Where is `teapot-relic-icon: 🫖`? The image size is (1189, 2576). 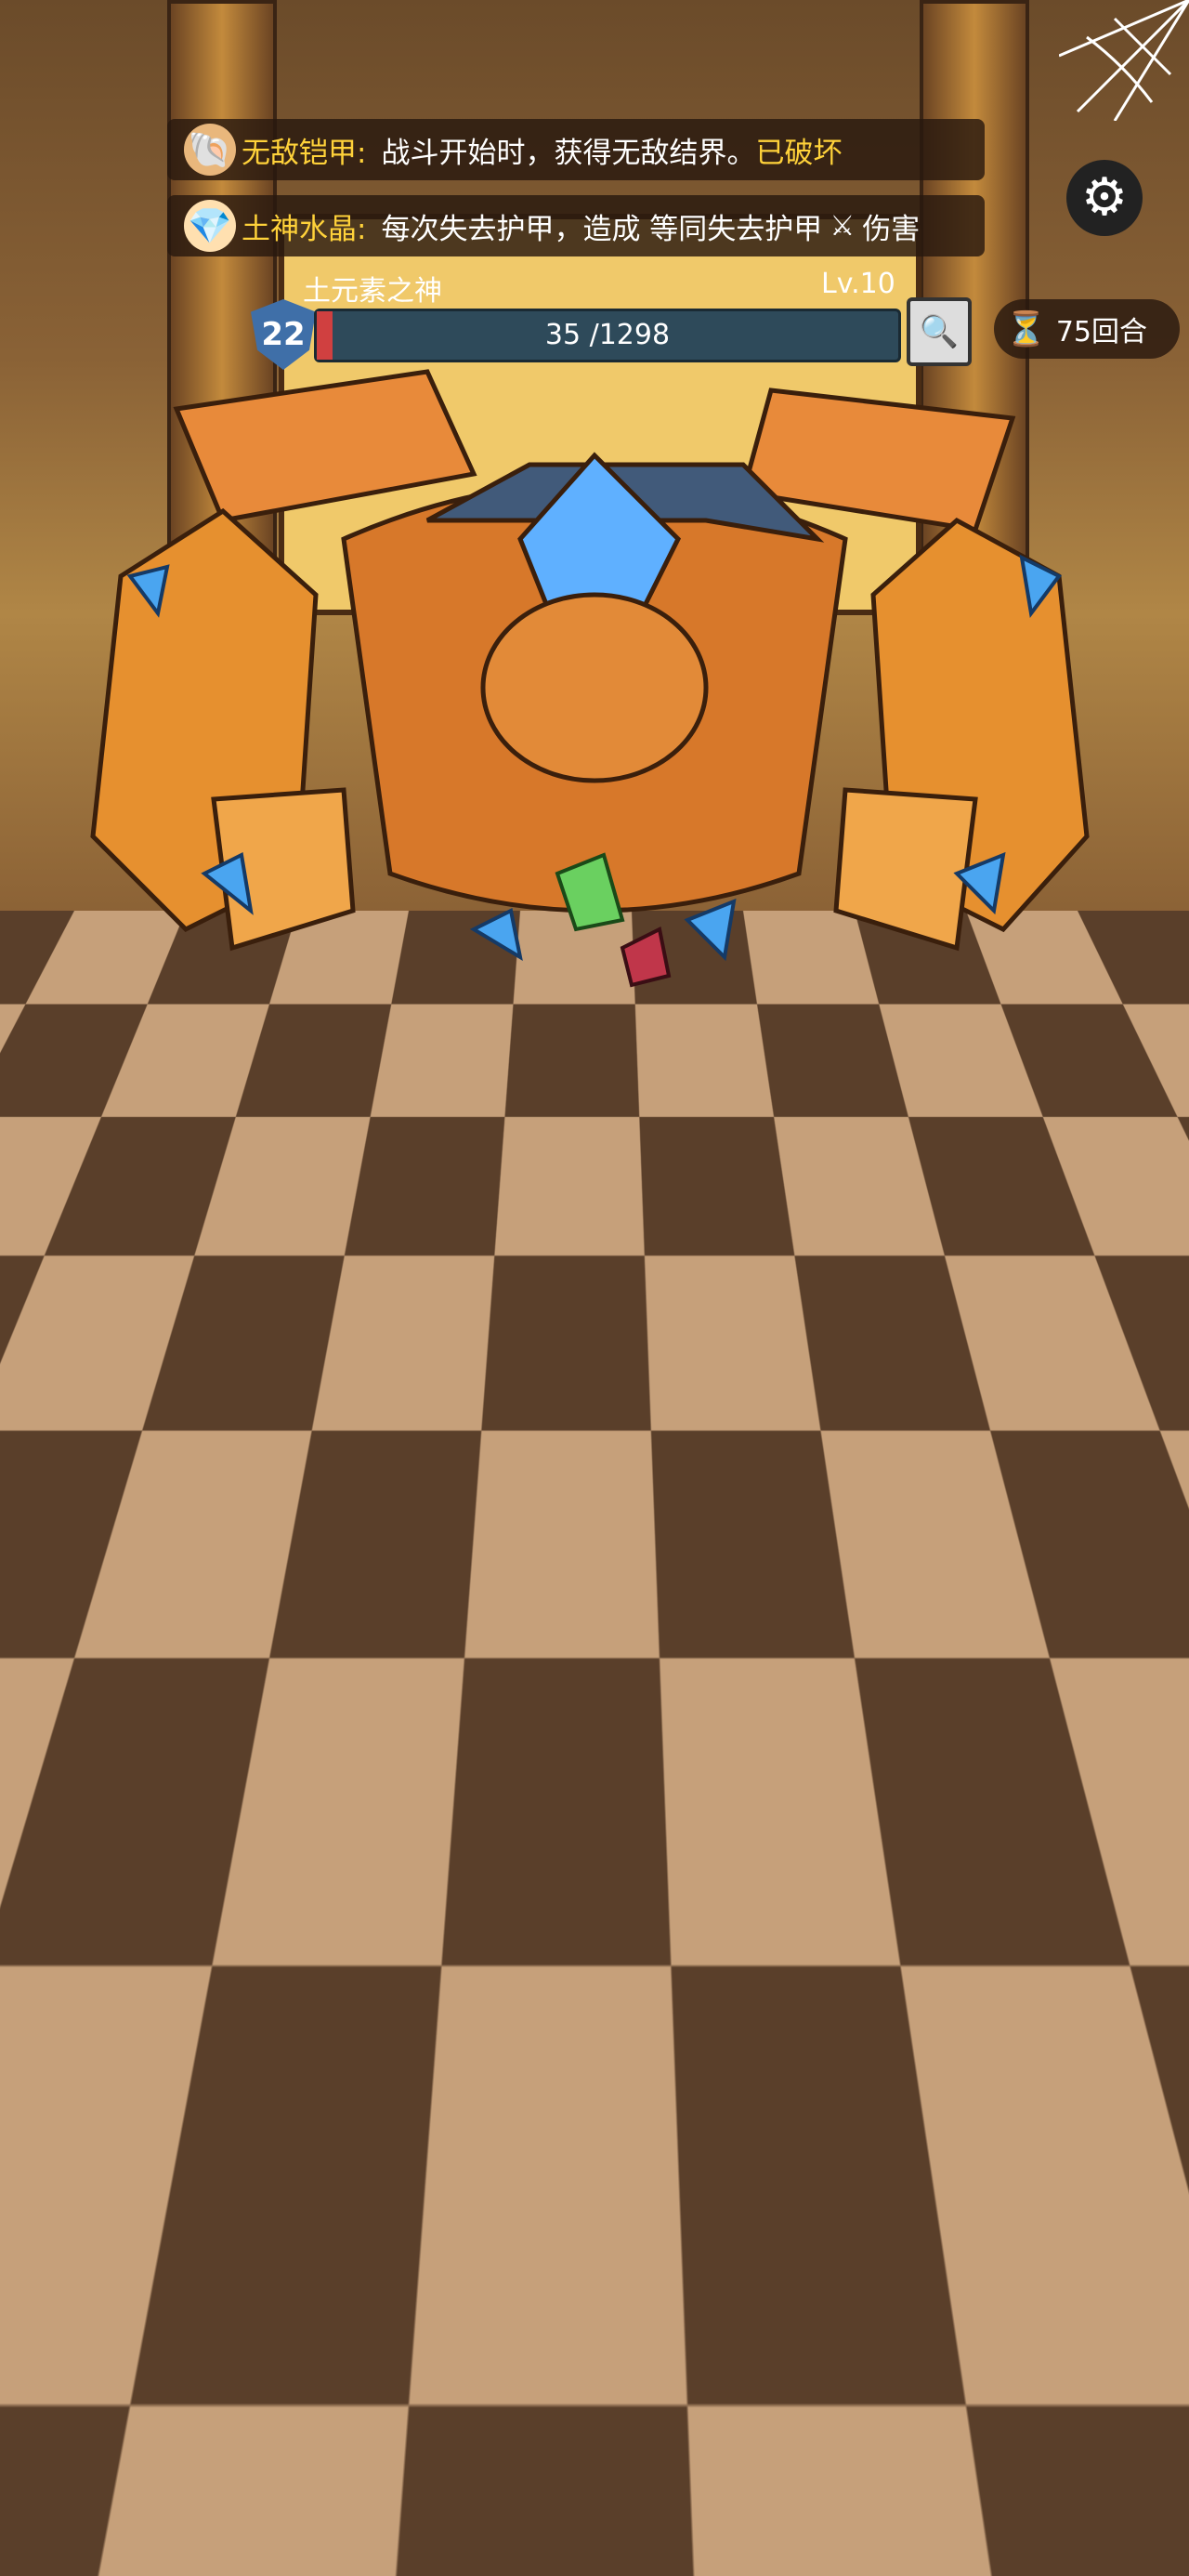
teapot-relic-icon: 🫖 is located at coordinates (218, 2524).